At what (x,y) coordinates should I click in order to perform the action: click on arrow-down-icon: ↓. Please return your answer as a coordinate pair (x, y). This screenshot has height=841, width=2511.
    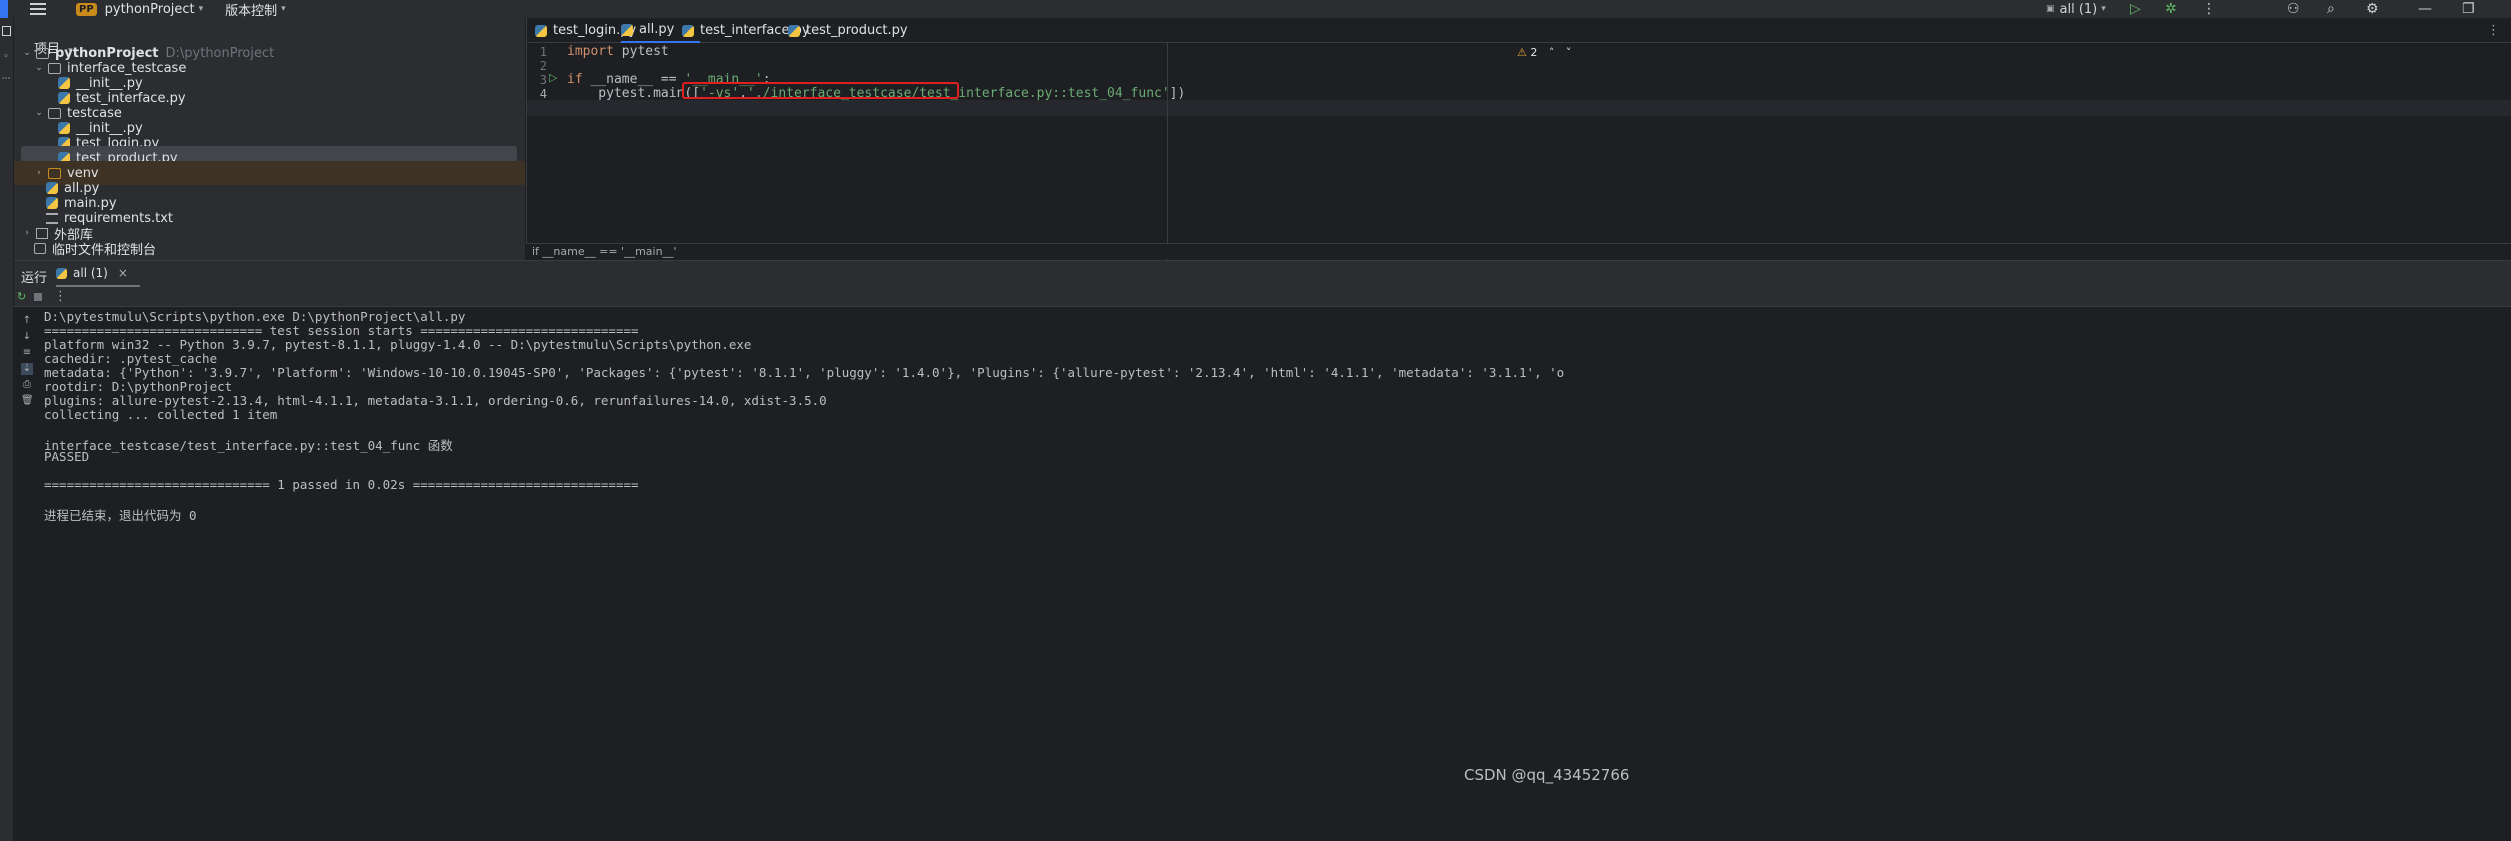
    Looking at the image, I should click on (27, 337).